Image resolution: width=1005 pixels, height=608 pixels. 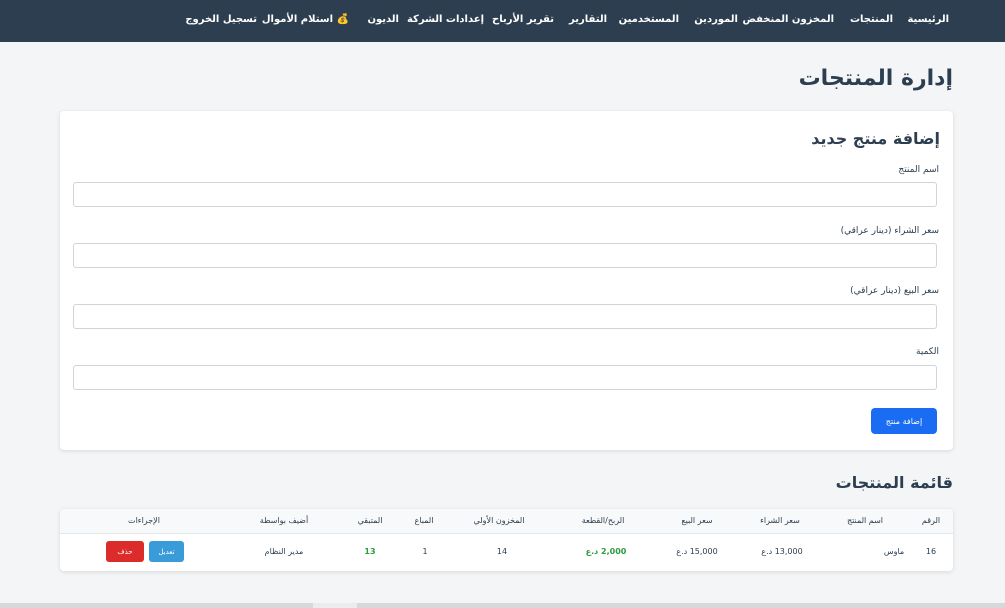 What do you see at coordinates (425, 551) in the screenshot?
I see `cell-sold: 1` at bounding box center [425, 551].